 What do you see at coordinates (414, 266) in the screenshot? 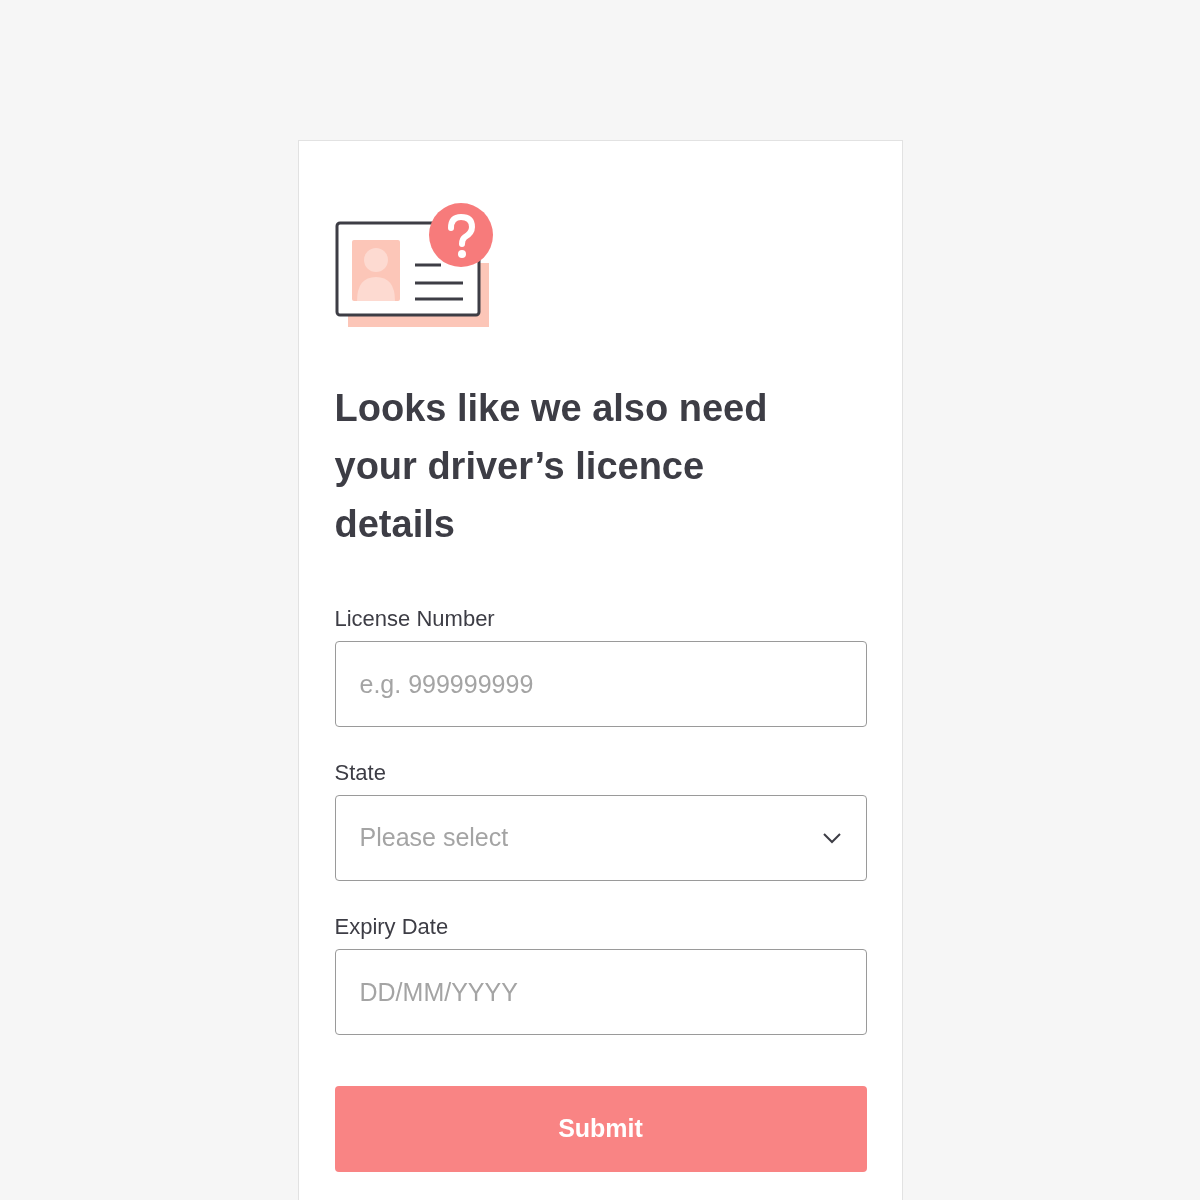
I see `id-card-icon` at bounding box center [414, 266].